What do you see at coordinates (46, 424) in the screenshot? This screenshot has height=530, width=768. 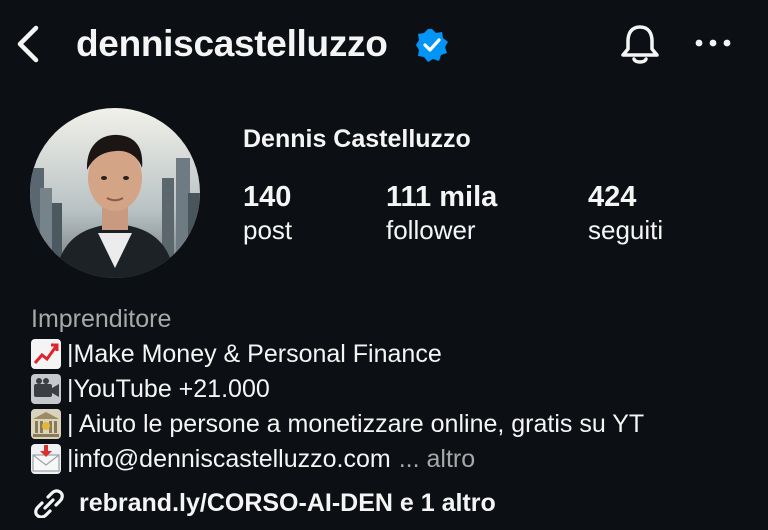 I see `bank-icon` at bounding box center [46, 424].